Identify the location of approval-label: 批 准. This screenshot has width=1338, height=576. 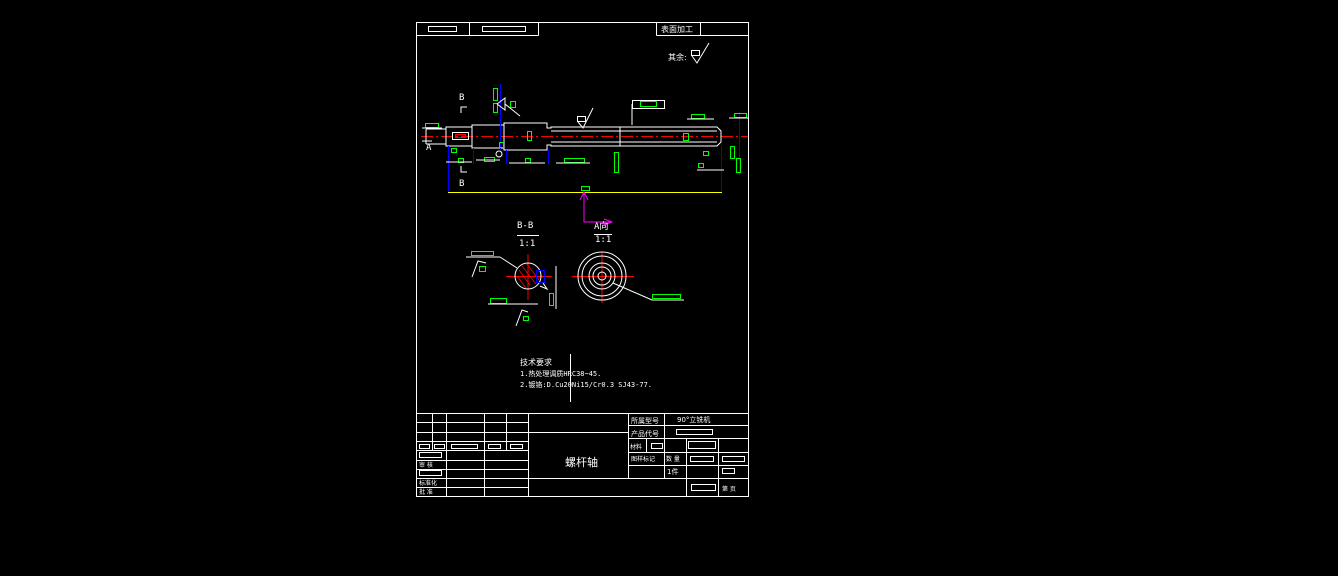
(426, 492).